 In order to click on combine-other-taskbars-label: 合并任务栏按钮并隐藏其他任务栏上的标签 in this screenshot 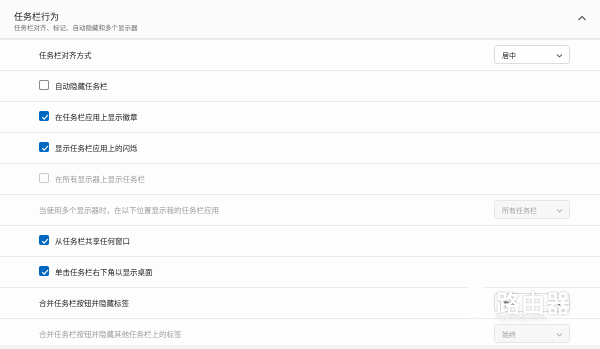, I will do `click(110, 334)`.